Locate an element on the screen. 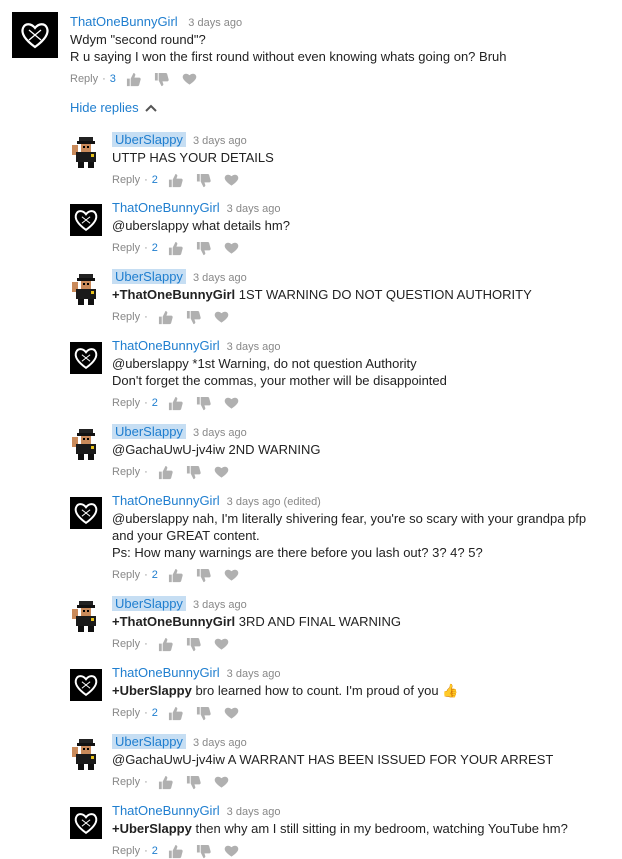  comment-text: @uberslappy what details hm? is located at coordinates (360, 225).